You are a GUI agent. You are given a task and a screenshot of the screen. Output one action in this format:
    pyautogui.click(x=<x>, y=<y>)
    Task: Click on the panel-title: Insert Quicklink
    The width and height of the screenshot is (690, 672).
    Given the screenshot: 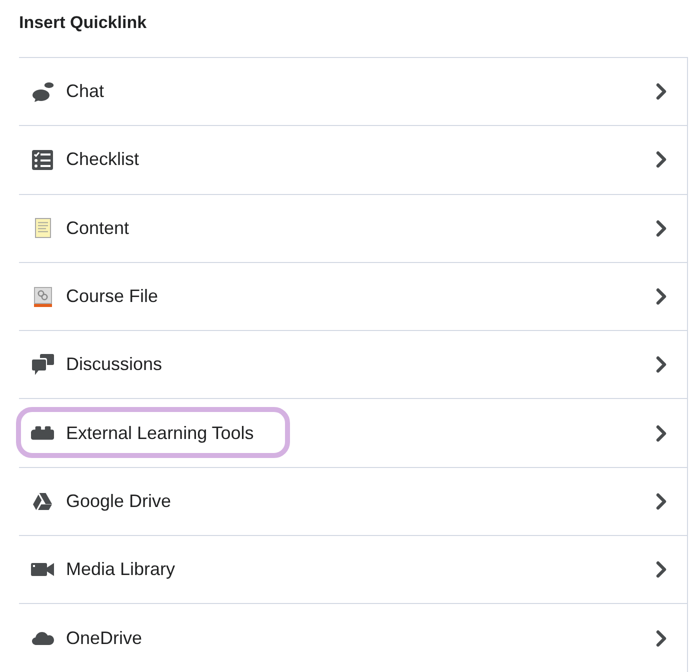 What is the action you would take?
    pyautogui.click(x=83, y=23)
    